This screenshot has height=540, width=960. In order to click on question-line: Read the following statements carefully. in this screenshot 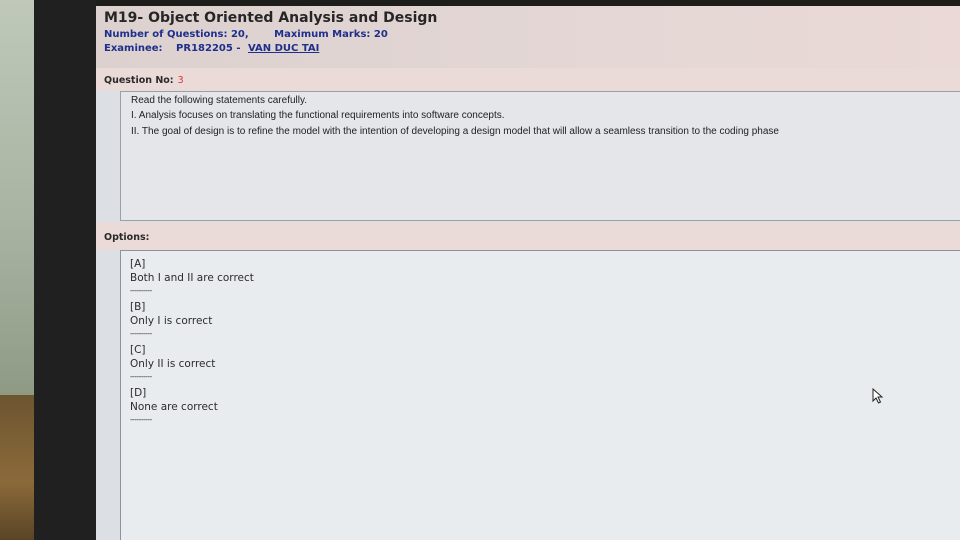, I will do `click(219, 100)`.